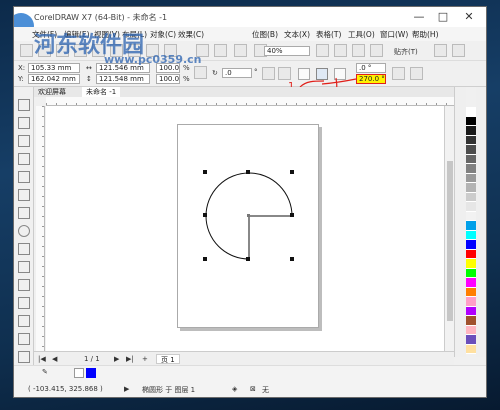 The width and height of the screenshot is (500, 410). Describe the element at coordinates (168, 359) in the screenshot. I see `page-tab: 页 1` at that location.